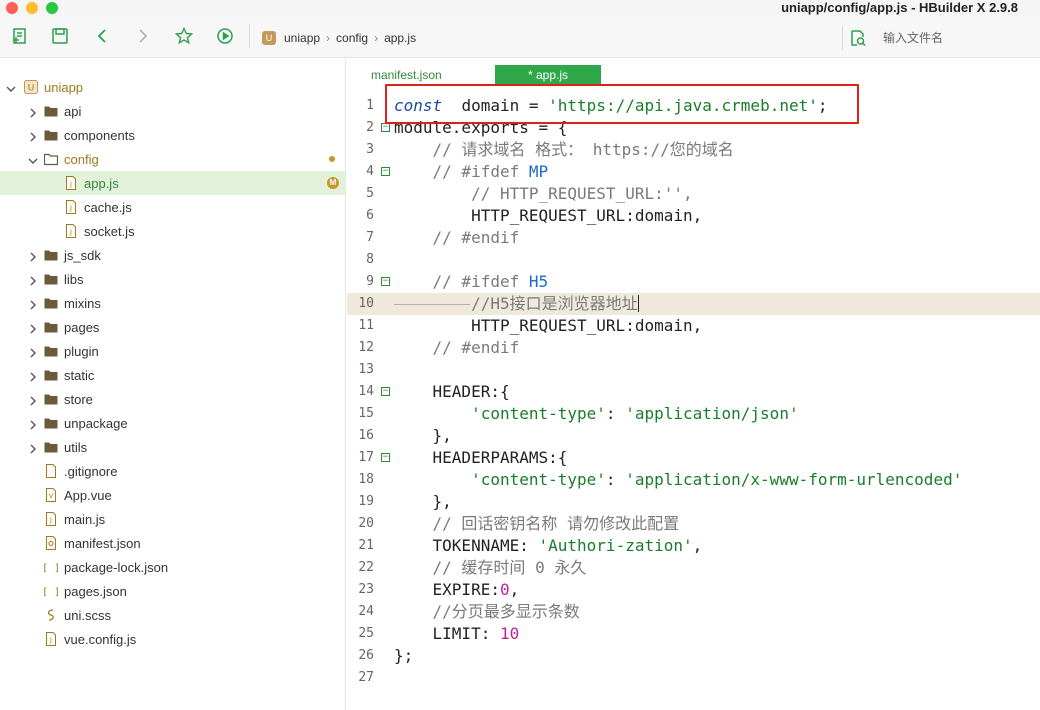  What do you see at coordinates (548, 215) in the screenshot?
I see `code-text: HTTP_REQUEST_URL:domain,` at bounding box center [548, 215].